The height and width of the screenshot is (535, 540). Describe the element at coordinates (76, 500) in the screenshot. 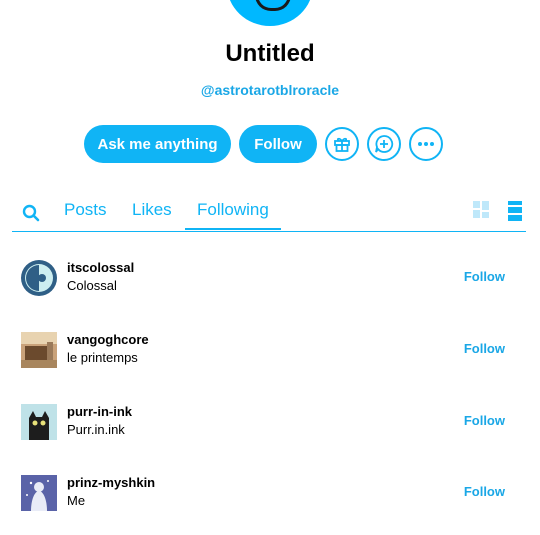

I see `blog-title: Me` at that location.